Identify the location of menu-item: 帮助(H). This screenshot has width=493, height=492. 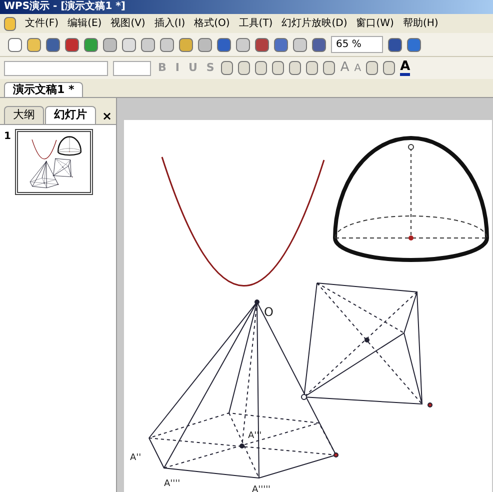
(420, 23).